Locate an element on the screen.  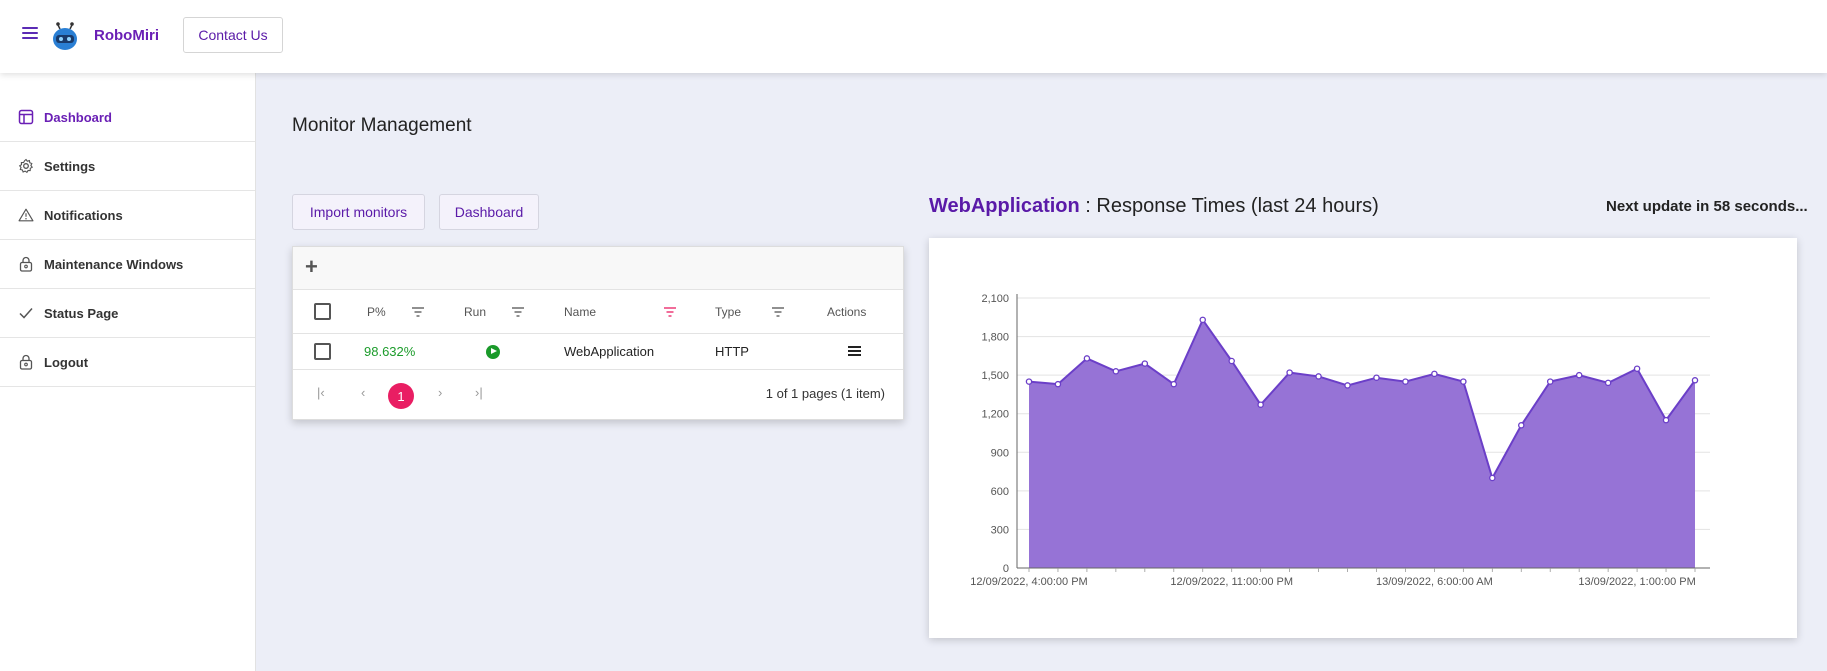
page-number-button: 1 is located at coordinates (401, 396).